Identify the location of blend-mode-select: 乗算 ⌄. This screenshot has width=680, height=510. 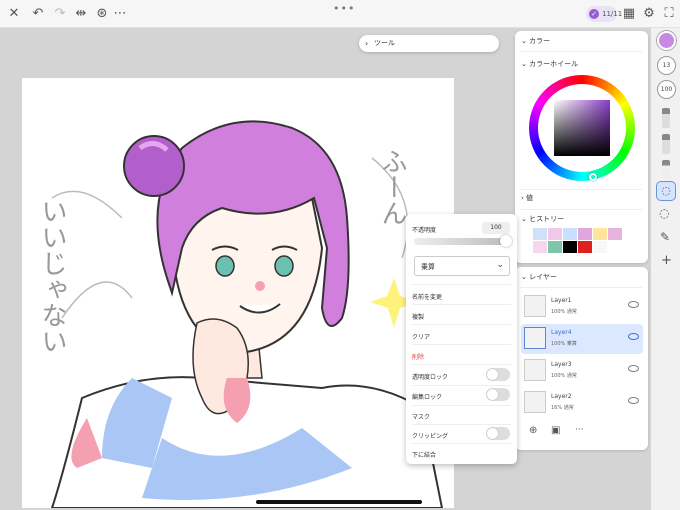
(462, 266).